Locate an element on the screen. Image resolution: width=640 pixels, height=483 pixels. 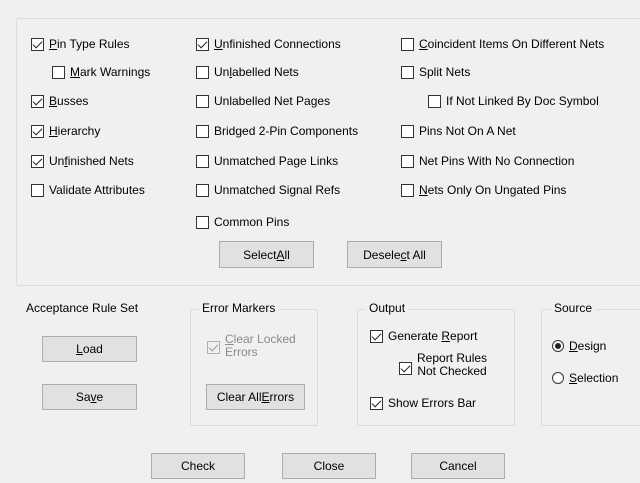
deselect-all-button: Desele c t All is located at coordinates (394, 254).